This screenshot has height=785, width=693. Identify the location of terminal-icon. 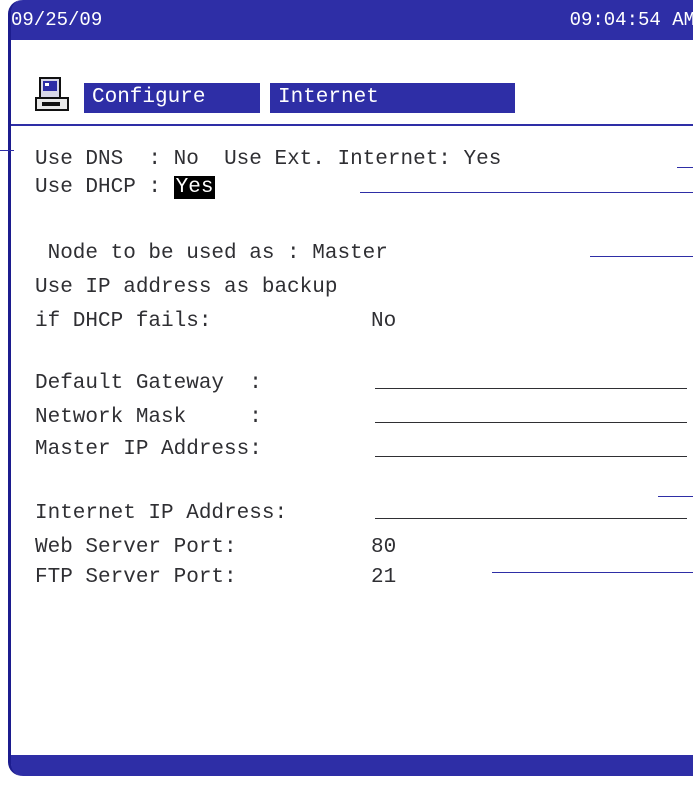
(52, 94).